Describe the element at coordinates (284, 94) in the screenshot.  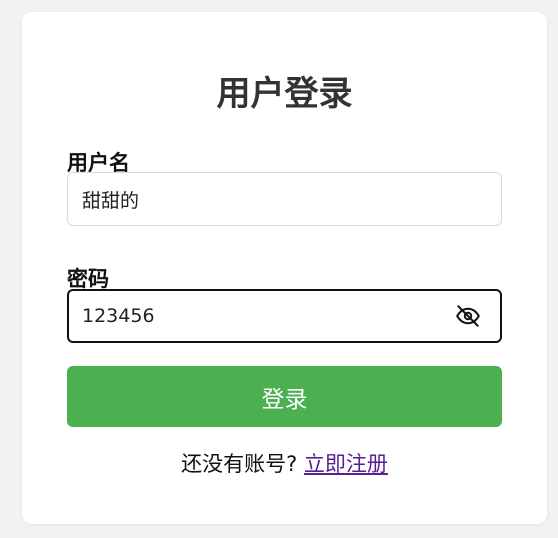
I see `page-title: 用户登录` at that location.